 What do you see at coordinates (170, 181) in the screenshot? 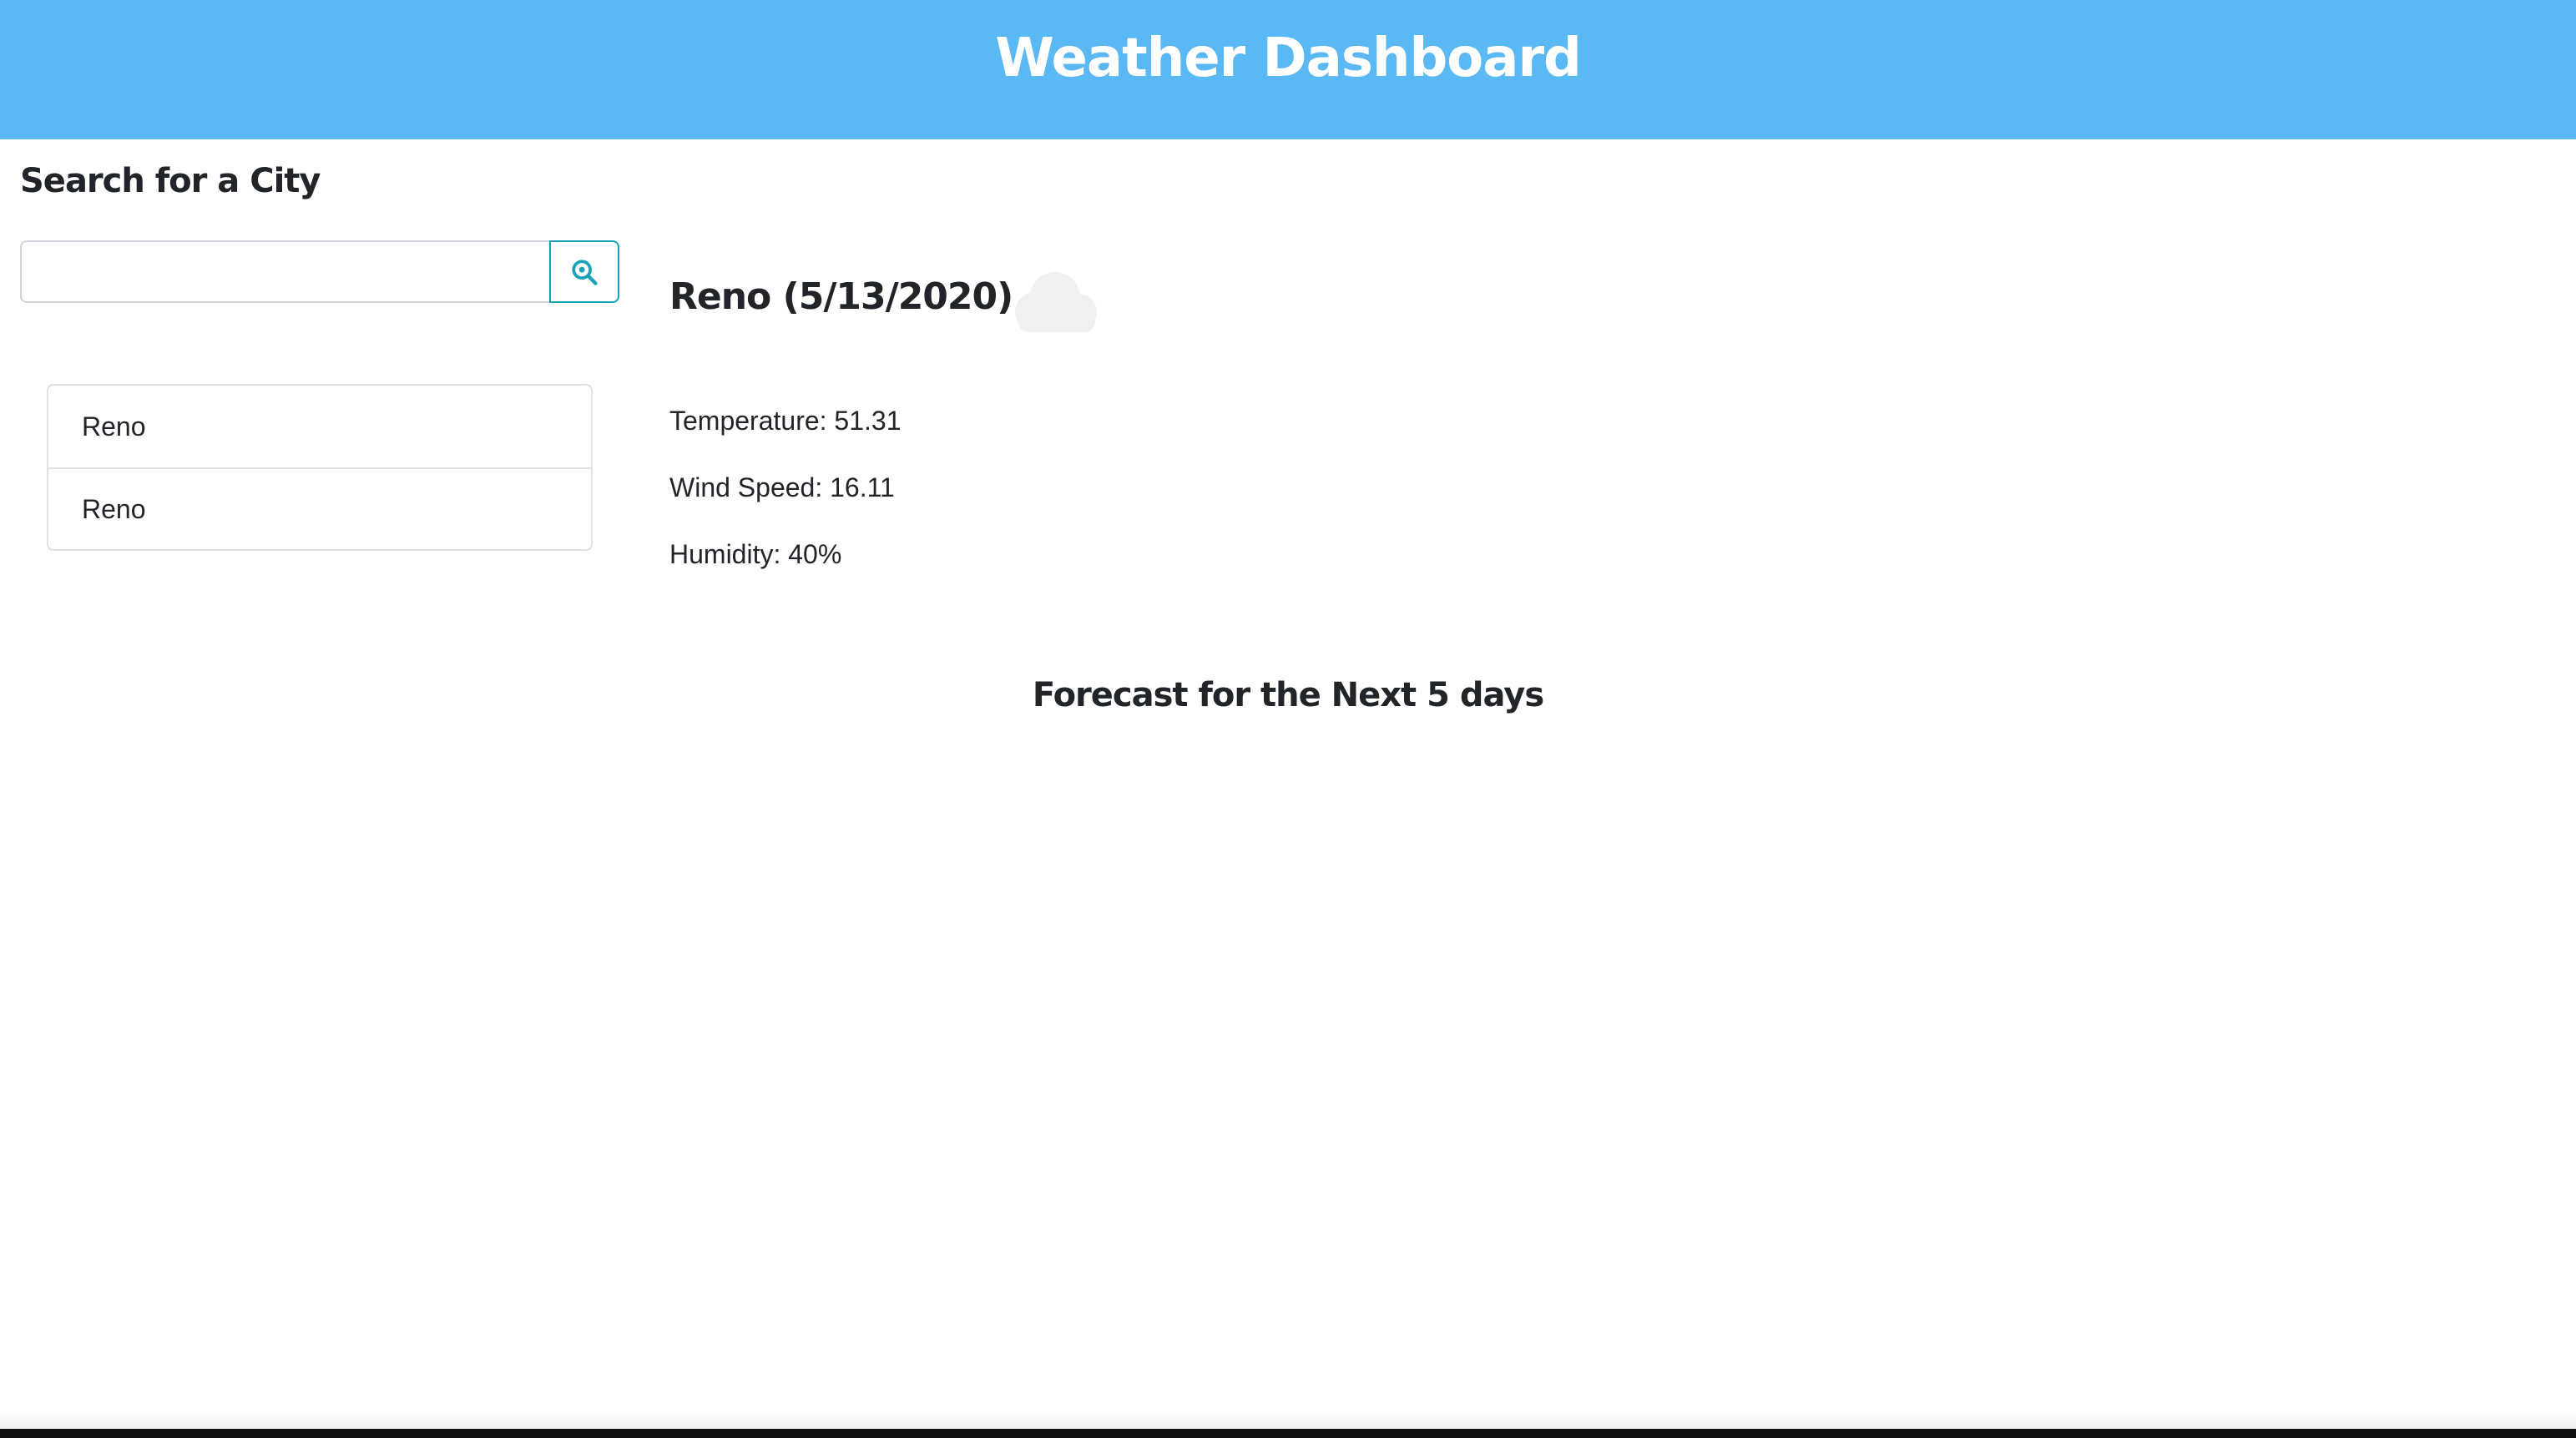
I see `search-heading: Search for a City` at bounding box center [170, 181].